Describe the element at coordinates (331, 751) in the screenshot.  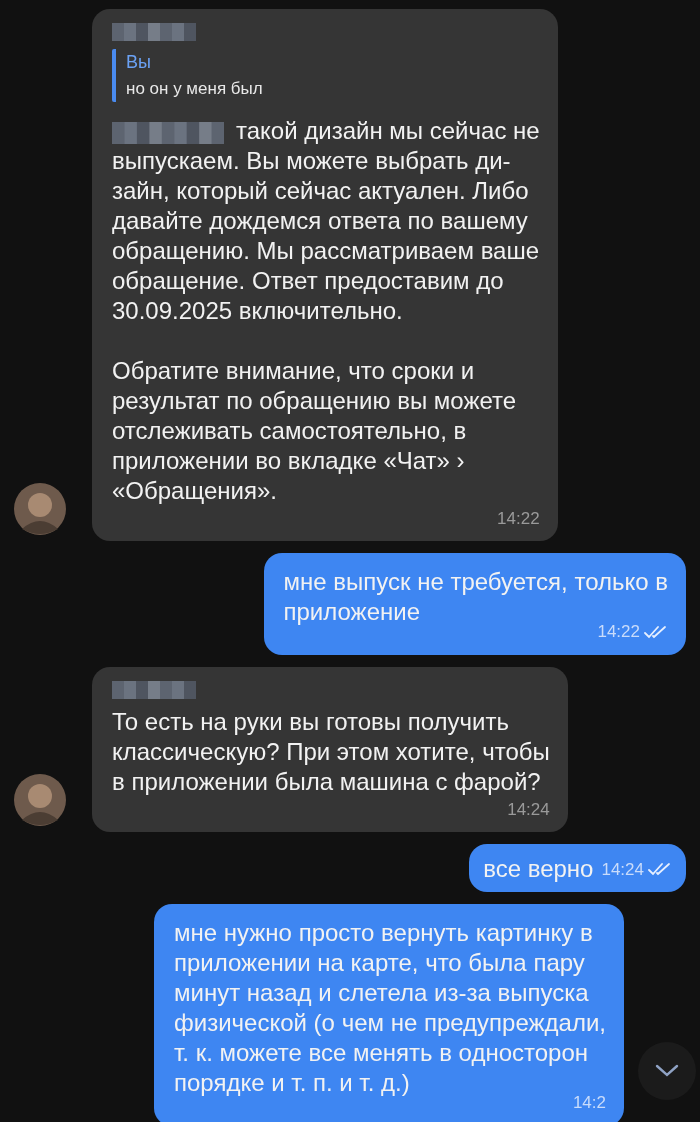
I see `message-text: То есть на руки вы готовы получить классическую? При этом хотите, чтобы в приложении была машина с фарой?` at that location.